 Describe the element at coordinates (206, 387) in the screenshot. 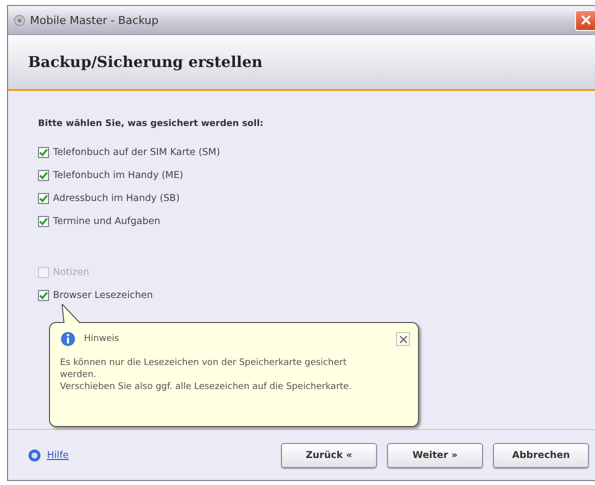

I see `tooltip-text: Verschieben Sie also ggf. alle Lesezeichen auf die Speicherkarte.` at that location.